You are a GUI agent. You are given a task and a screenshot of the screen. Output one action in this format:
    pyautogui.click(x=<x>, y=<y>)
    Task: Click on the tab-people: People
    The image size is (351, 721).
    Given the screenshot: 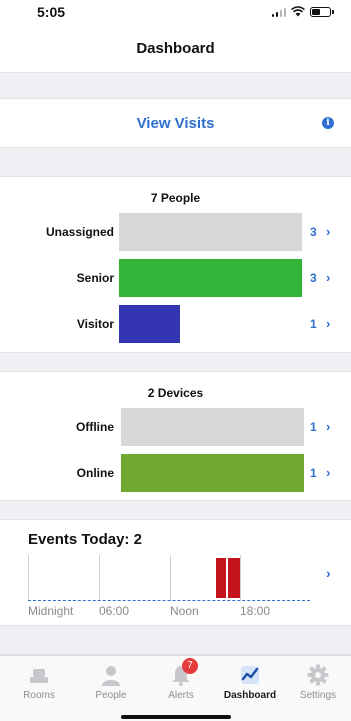 What is the action you would take?
    pyautogui.click(x=111, y=688)
    